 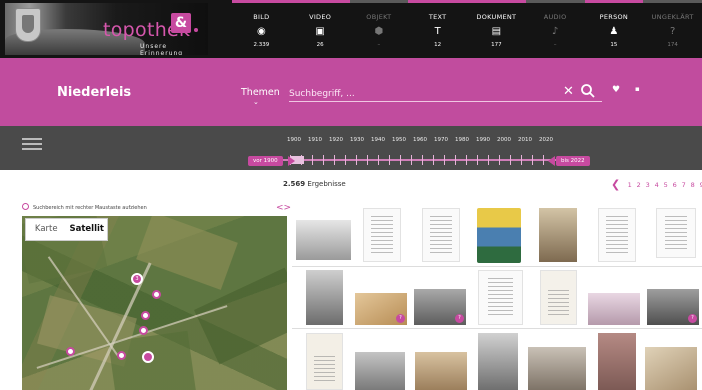 I want to click on page-link: 4, so click(x=656, y=185).